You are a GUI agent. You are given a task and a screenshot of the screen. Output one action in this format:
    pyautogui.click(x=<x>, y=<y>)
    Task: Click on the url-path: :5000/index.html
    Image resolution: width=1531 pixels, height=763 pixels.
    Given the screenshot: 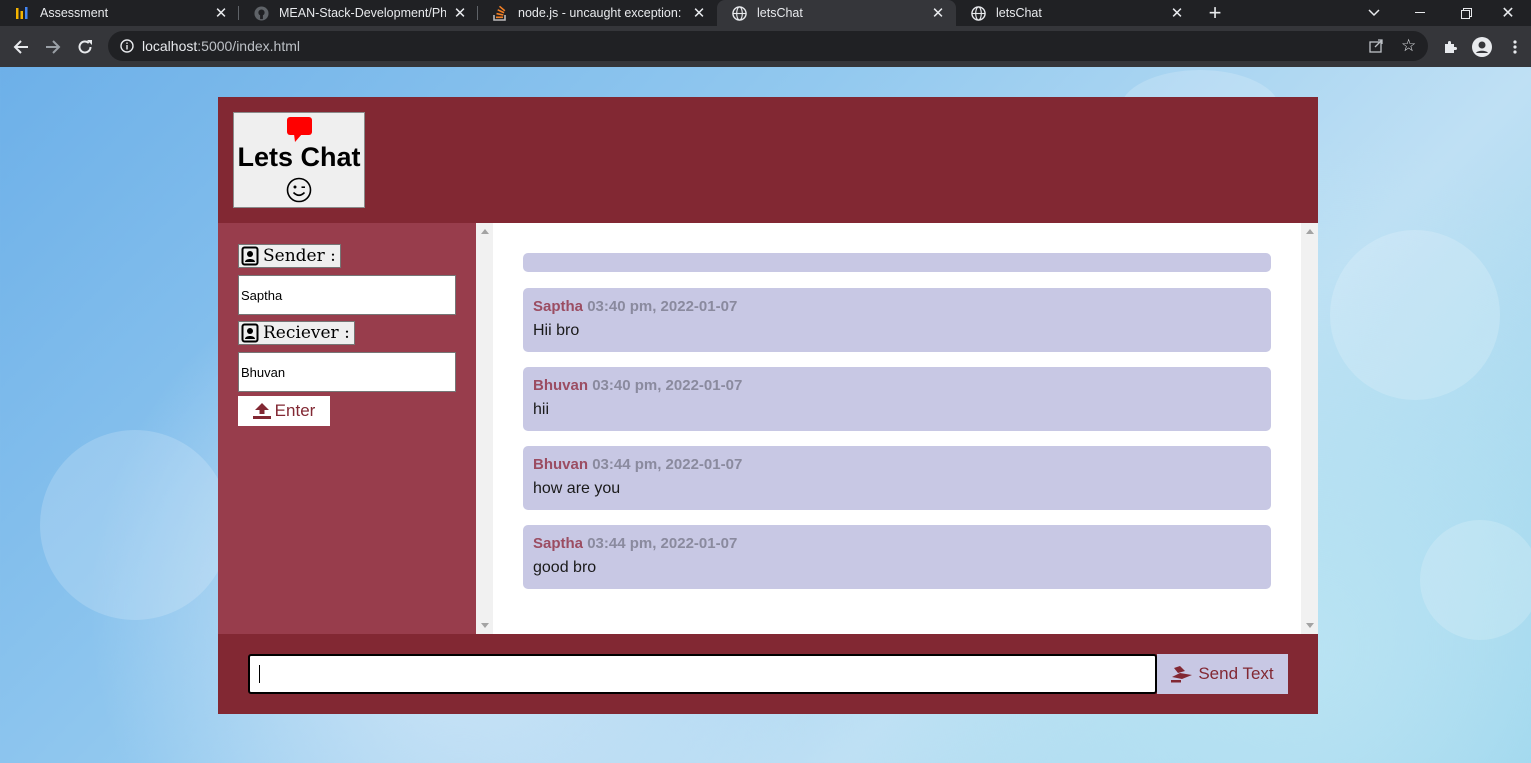 What is the action you would take?
    pyautogui.click(x=248, y=46)
    